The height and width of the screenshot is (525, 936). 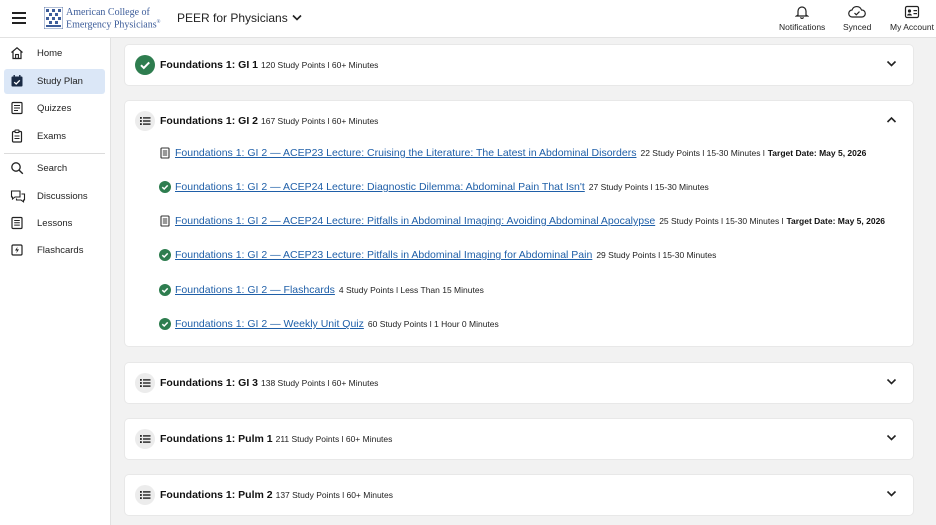 I want to click on module-title: Foundations 1: Pulm 1, so click(x=216, y=439).